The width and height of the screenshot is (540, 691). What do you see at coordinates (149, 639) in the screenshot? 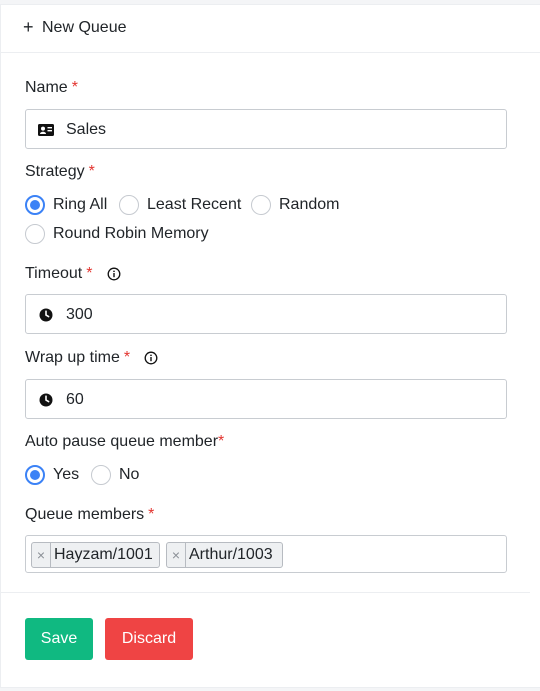
I see `discard-button: Discard` at bounding box center [149, 639].